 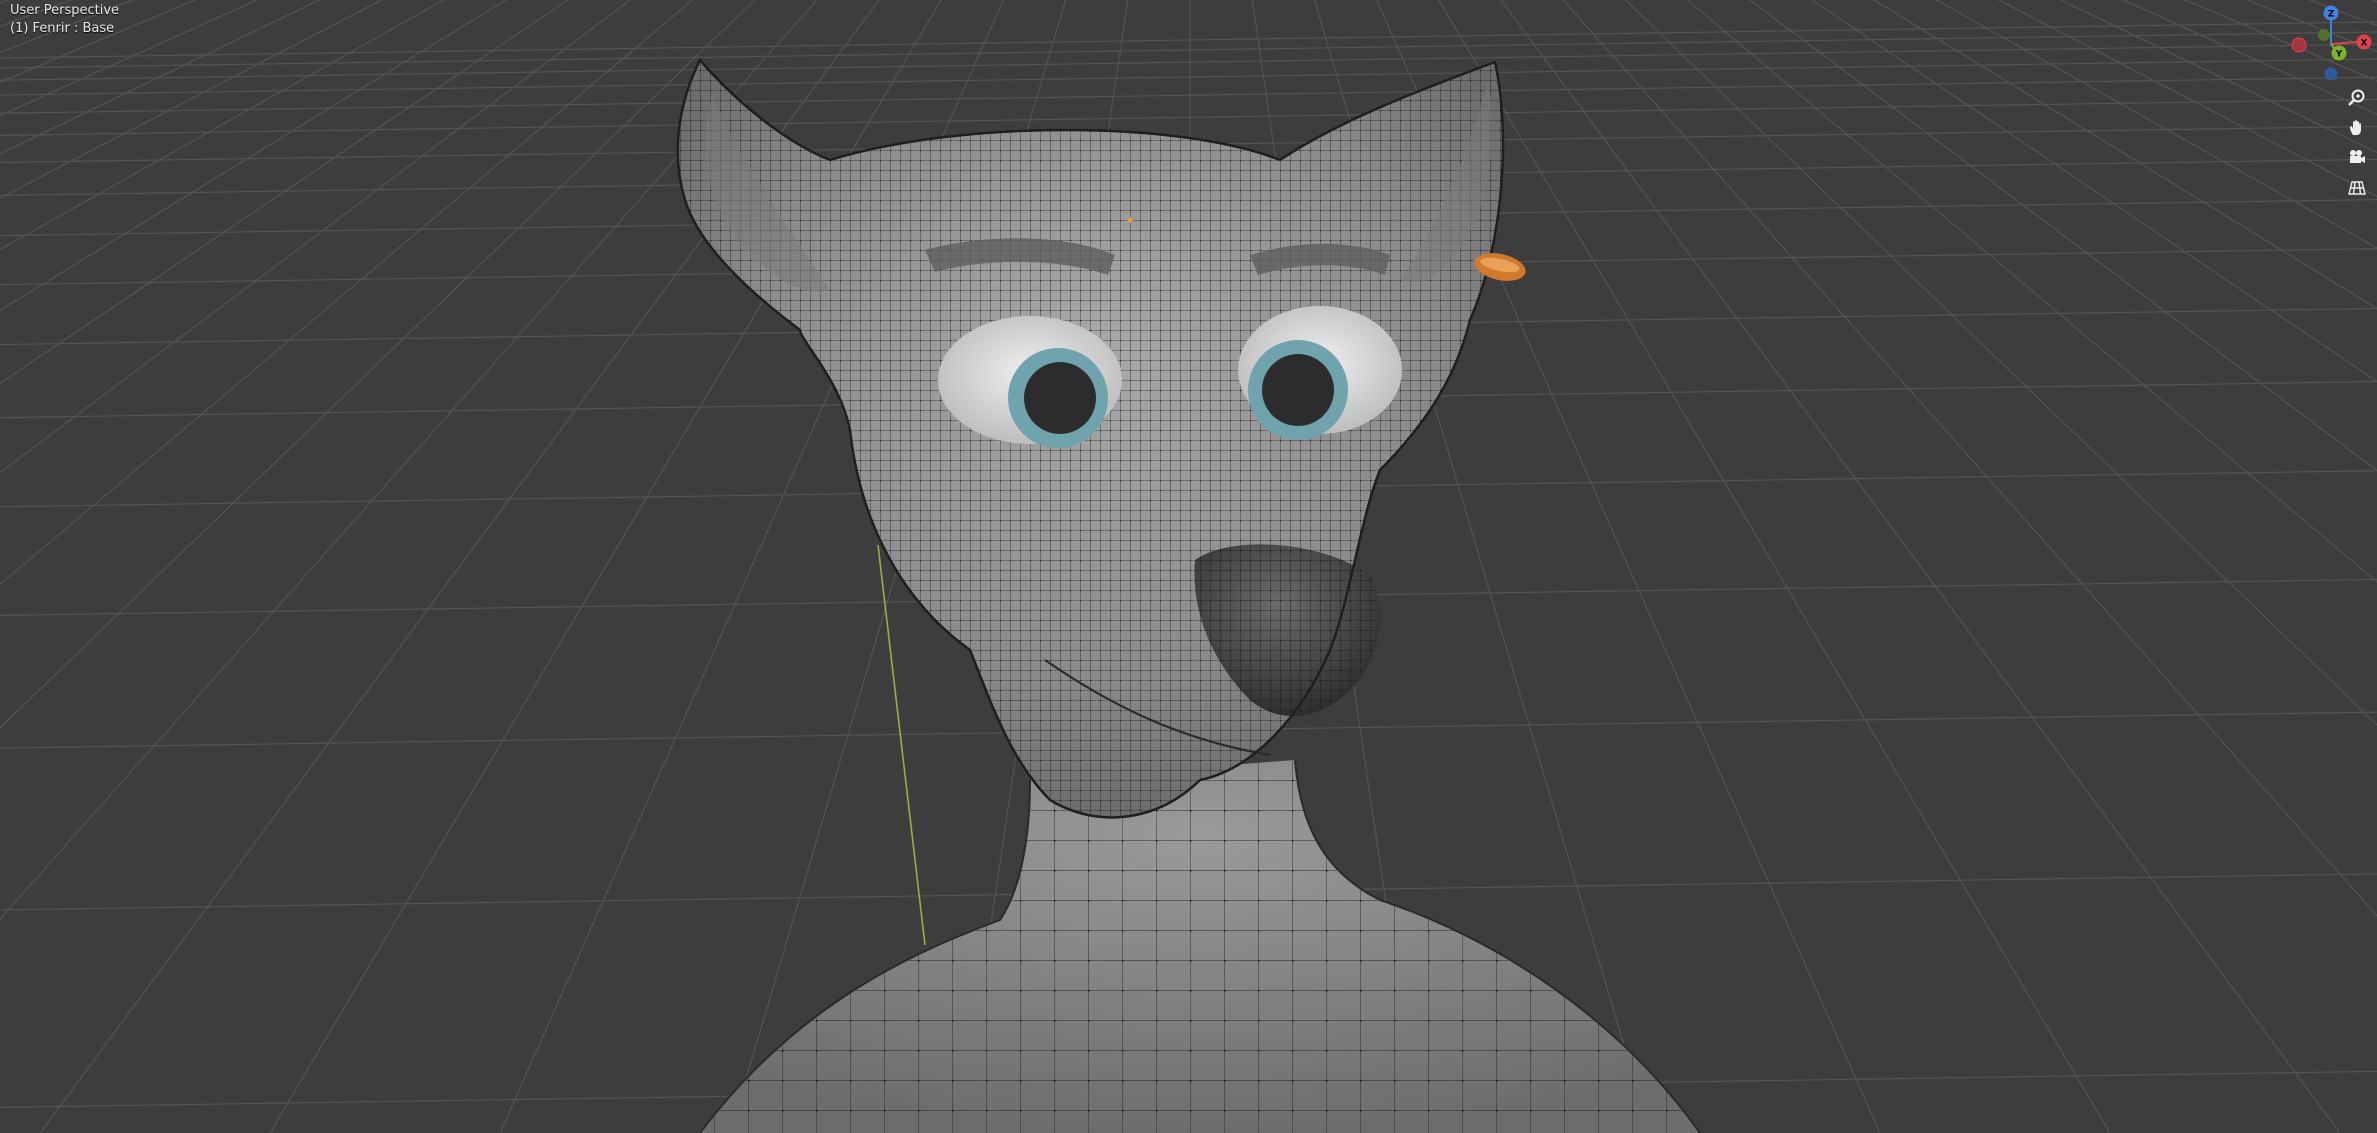 I want to click on model-body, so click(x=1205, y=946).